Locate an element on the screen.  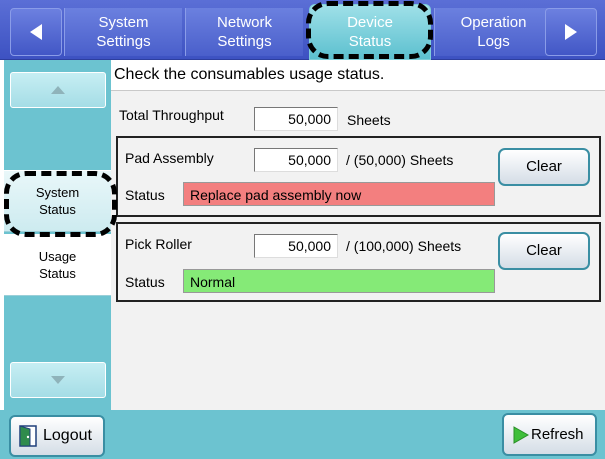
sidebar-item-system-status: System Status is located at coordinates (57, 201).